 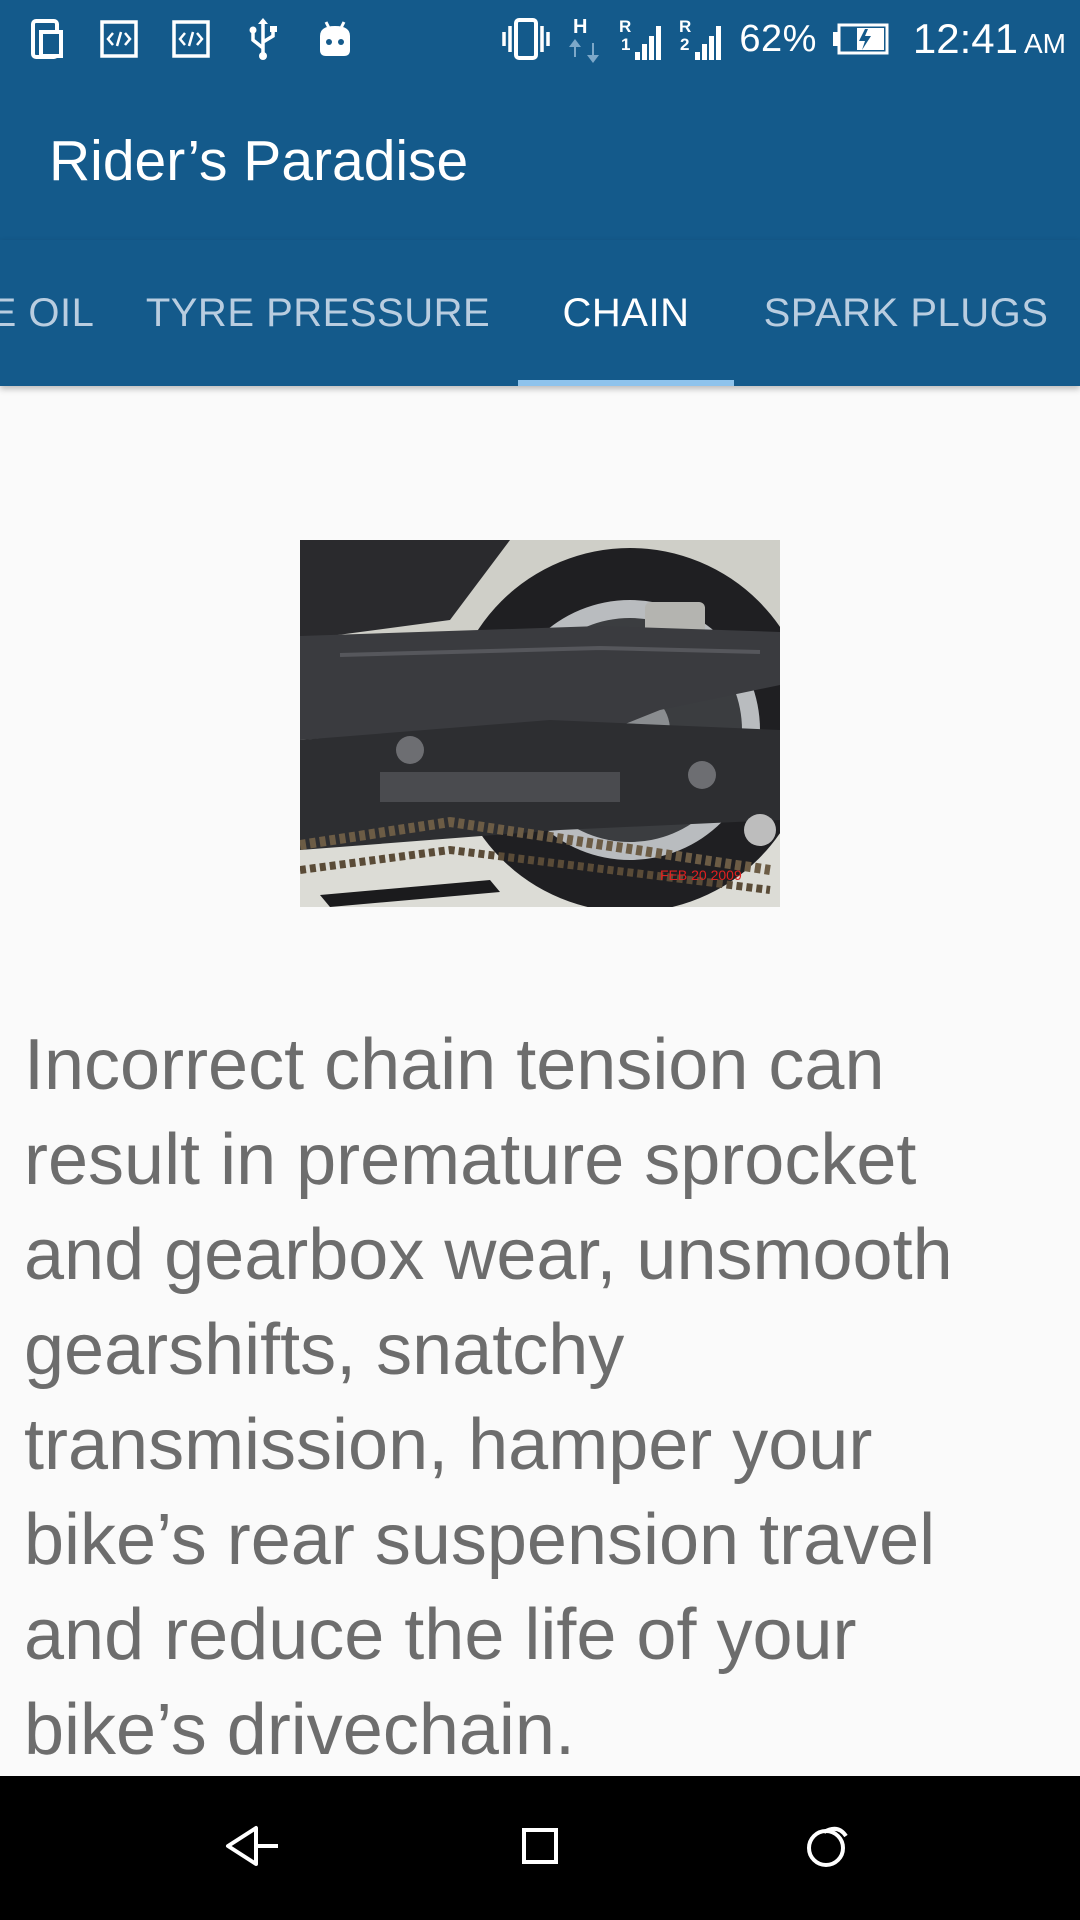 I want to click on svg-text: H, so click(x=580, y=27).